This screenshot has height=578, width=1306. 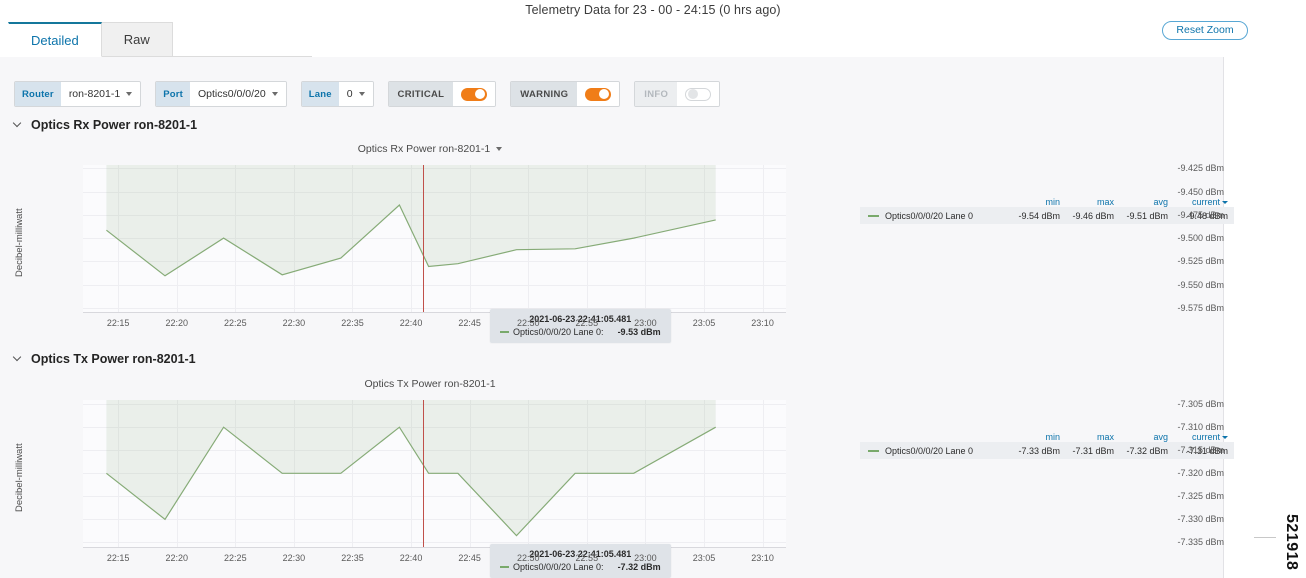 What do you see at coordinates (355, 94) in the screenshot?
I see `lane-value: 0` at bounding box center [355, 94].